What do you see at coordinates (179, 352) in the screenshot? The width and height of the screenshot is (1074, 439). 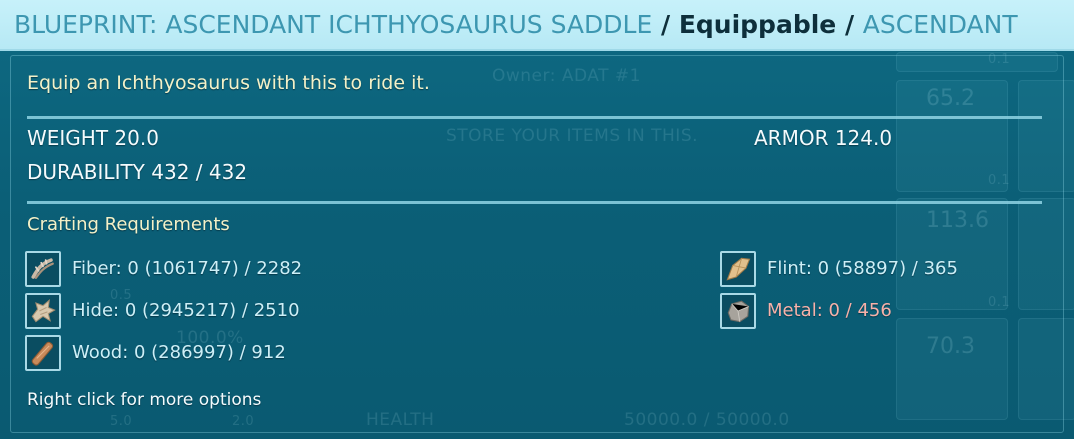 I see `wood-requirement: Wood: 0 (286997) / 912` at bounding box center [179, 352].